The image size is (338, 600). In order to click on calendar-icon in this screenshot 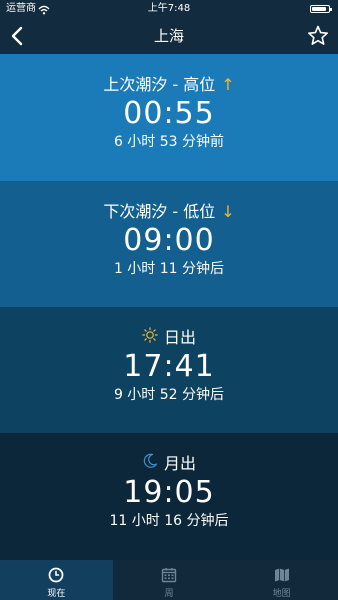, I will do `click(169, 575)`.